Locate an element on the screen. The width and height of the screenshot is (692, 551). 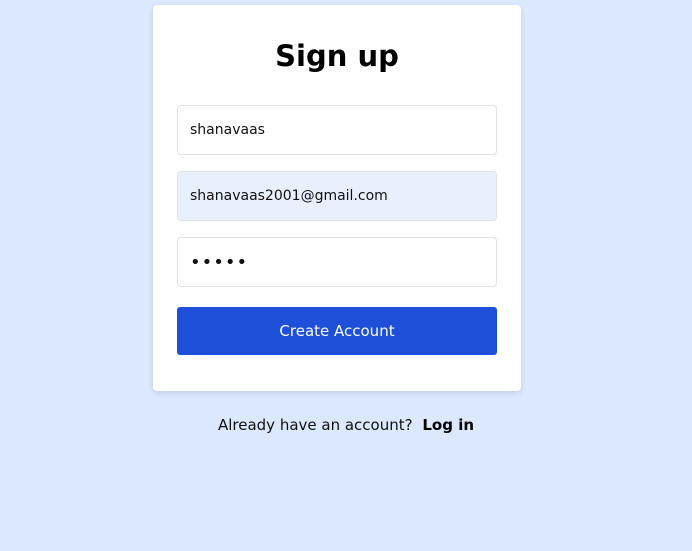
create-account-button: Create Account is located at coordinates (337, 331).